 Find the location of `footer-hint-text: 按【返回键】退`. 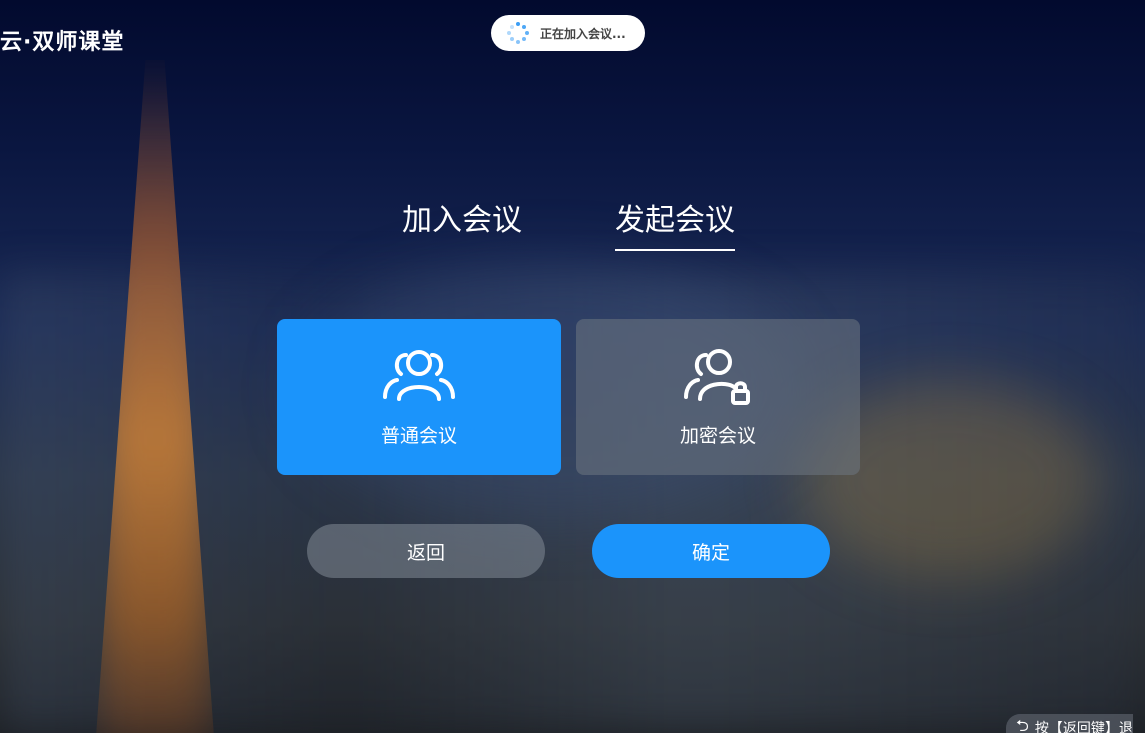

footer-hint-text: 按【返回键】退 is located at coordinates (1083, 727).